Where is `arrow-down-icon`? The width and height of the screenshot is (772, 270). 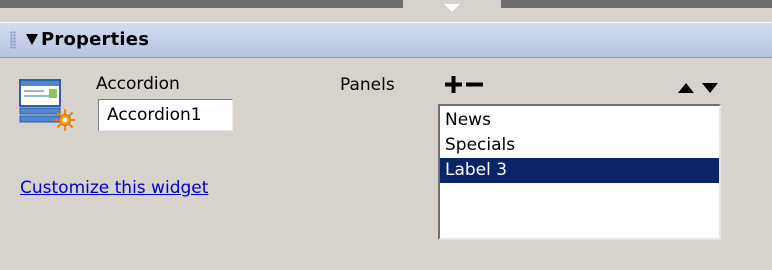
arrow-down-icon is located at coordinates (710, 86).